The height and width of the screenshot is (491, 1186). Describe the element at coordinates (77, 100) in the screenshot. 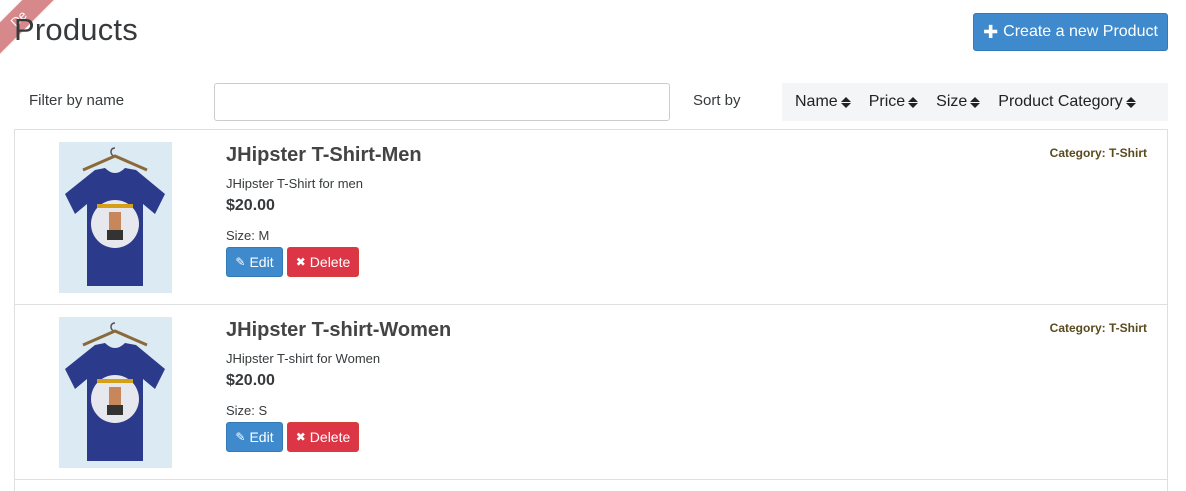

I see `filter-label: Filter by name` at that location.